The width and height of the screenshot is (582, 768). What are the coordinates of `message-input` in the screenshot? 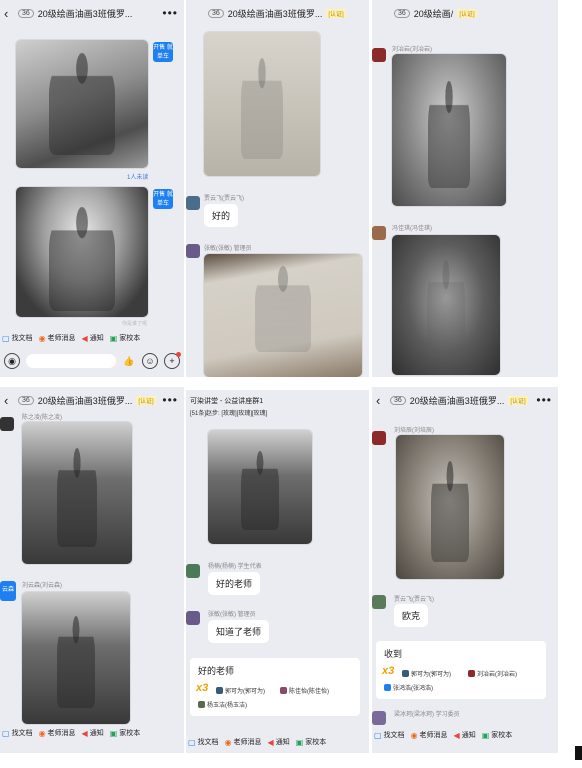 It's located at (71, 361).